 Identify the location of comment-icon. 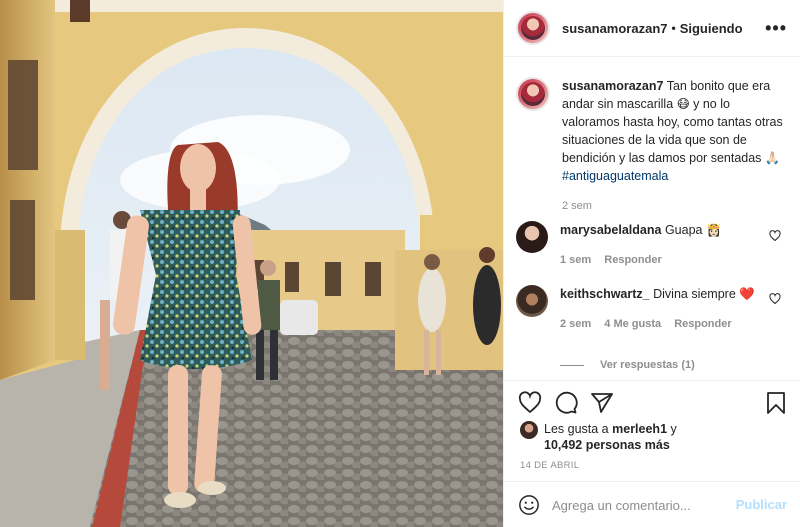
(566, 403).